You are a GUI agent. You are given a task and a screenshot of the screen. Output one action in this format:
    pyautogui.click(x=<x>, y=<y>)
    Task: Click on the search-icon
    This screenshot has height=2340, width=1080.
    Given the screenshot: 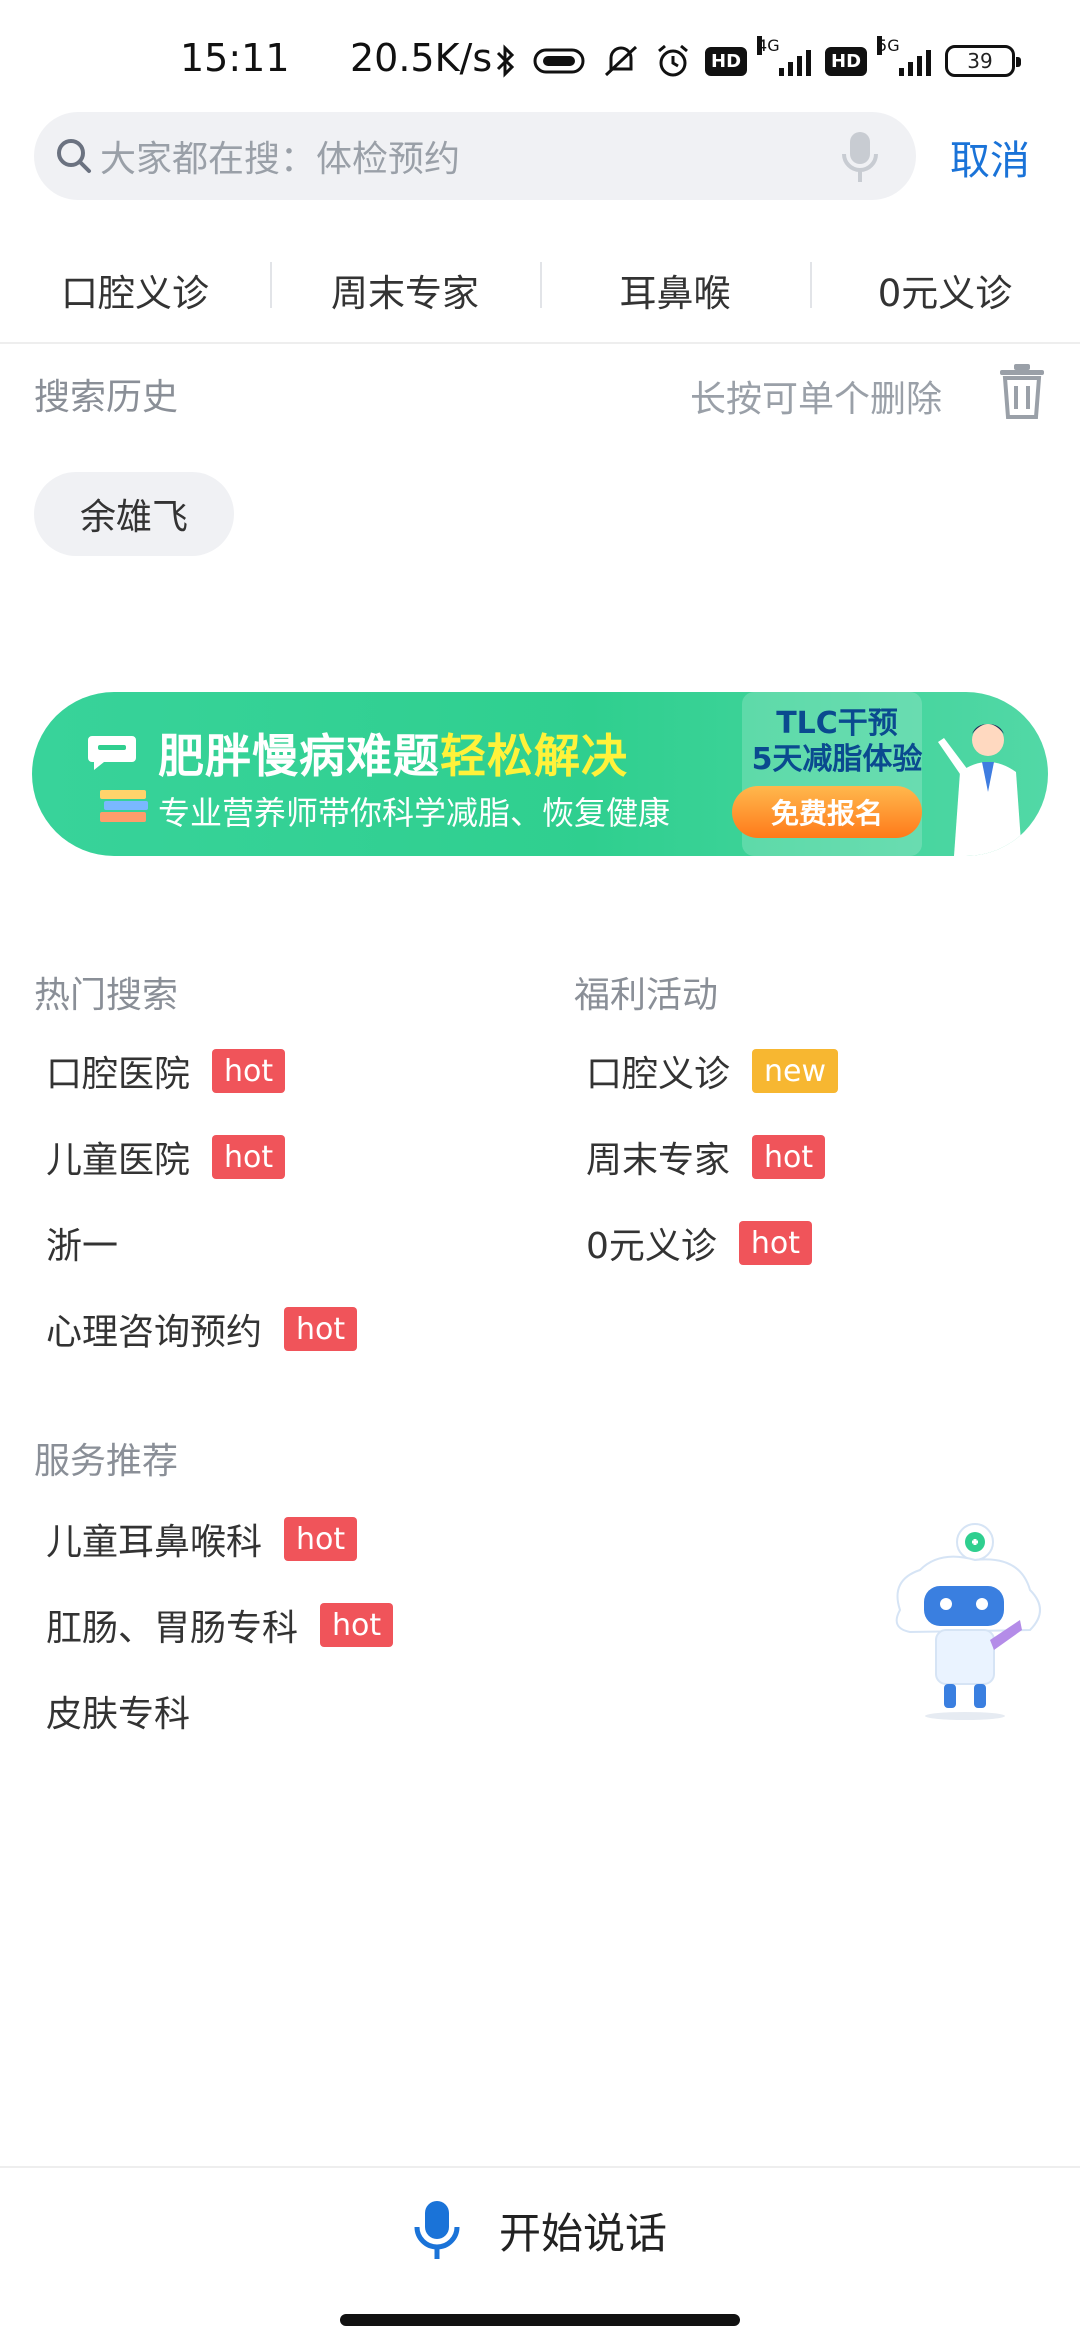 What is the action you would take?
    pyautogui.click(x=74, y=156)
    